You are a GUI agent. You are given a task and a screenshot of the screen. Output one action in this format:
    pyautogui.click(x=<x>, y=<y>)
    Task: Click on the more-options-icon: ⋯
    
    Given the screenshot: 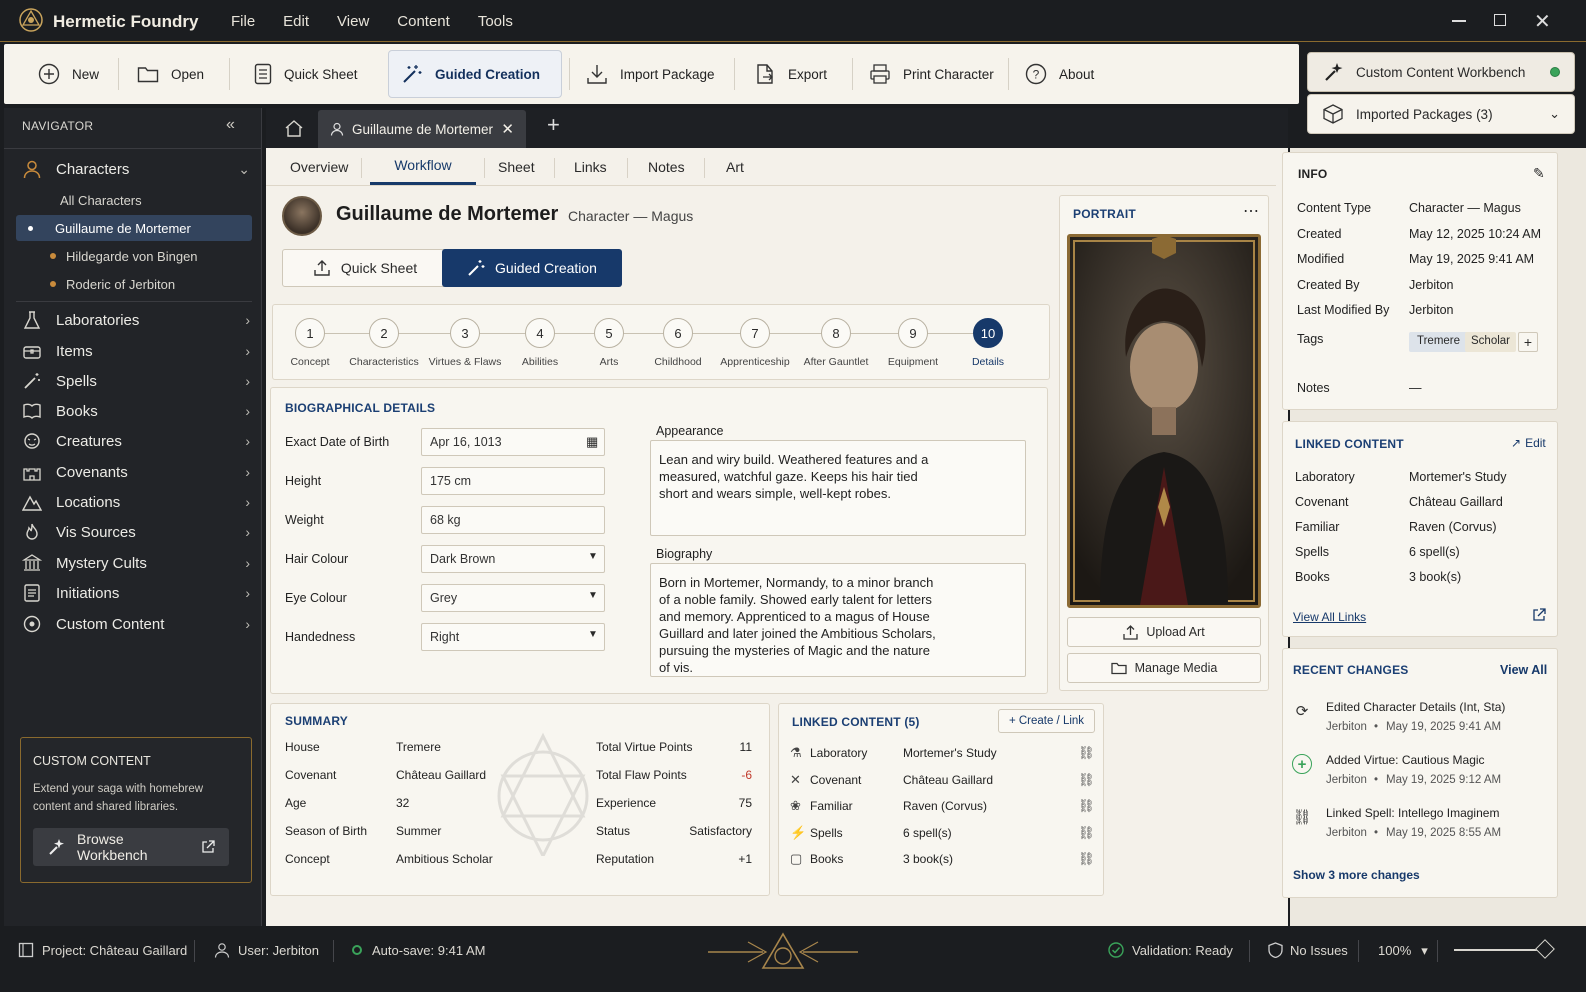 What is the action you would take?
    pyautogui.click(x=1251, y=211)
    